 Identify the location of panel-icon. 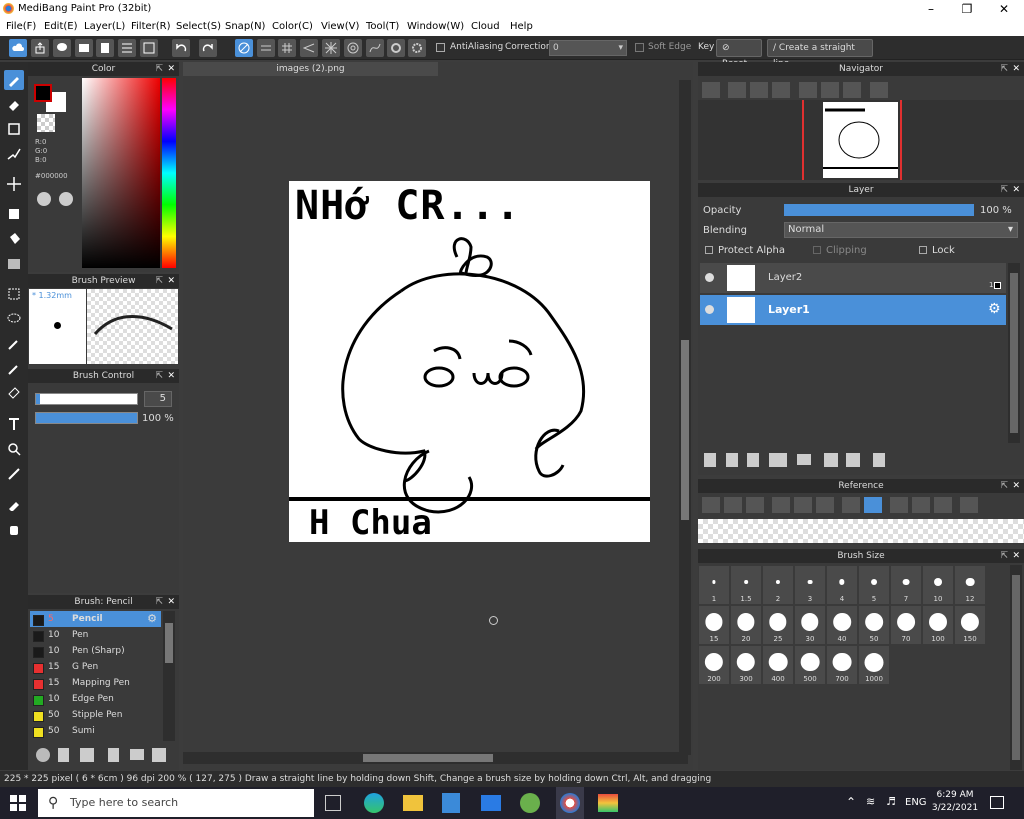
(84, 48).